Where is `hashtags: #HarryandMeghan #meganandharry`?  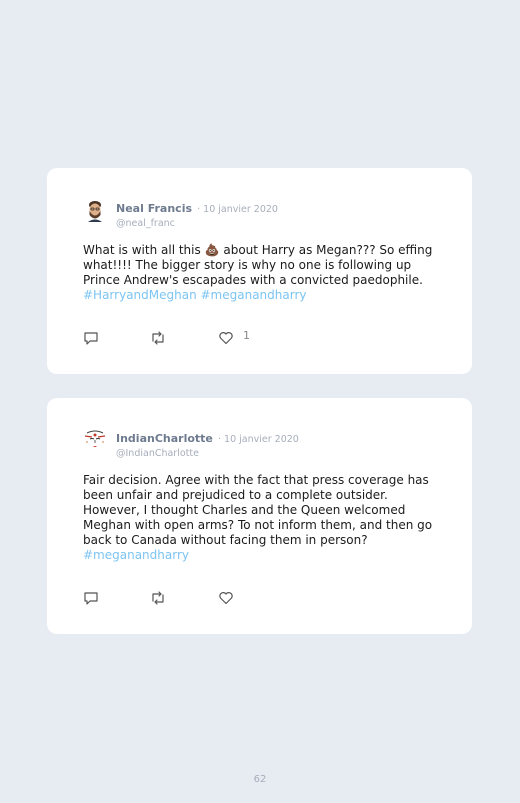 hashtags: #HarryandMeghan #meganandharry is located at coordinates (195, 295).